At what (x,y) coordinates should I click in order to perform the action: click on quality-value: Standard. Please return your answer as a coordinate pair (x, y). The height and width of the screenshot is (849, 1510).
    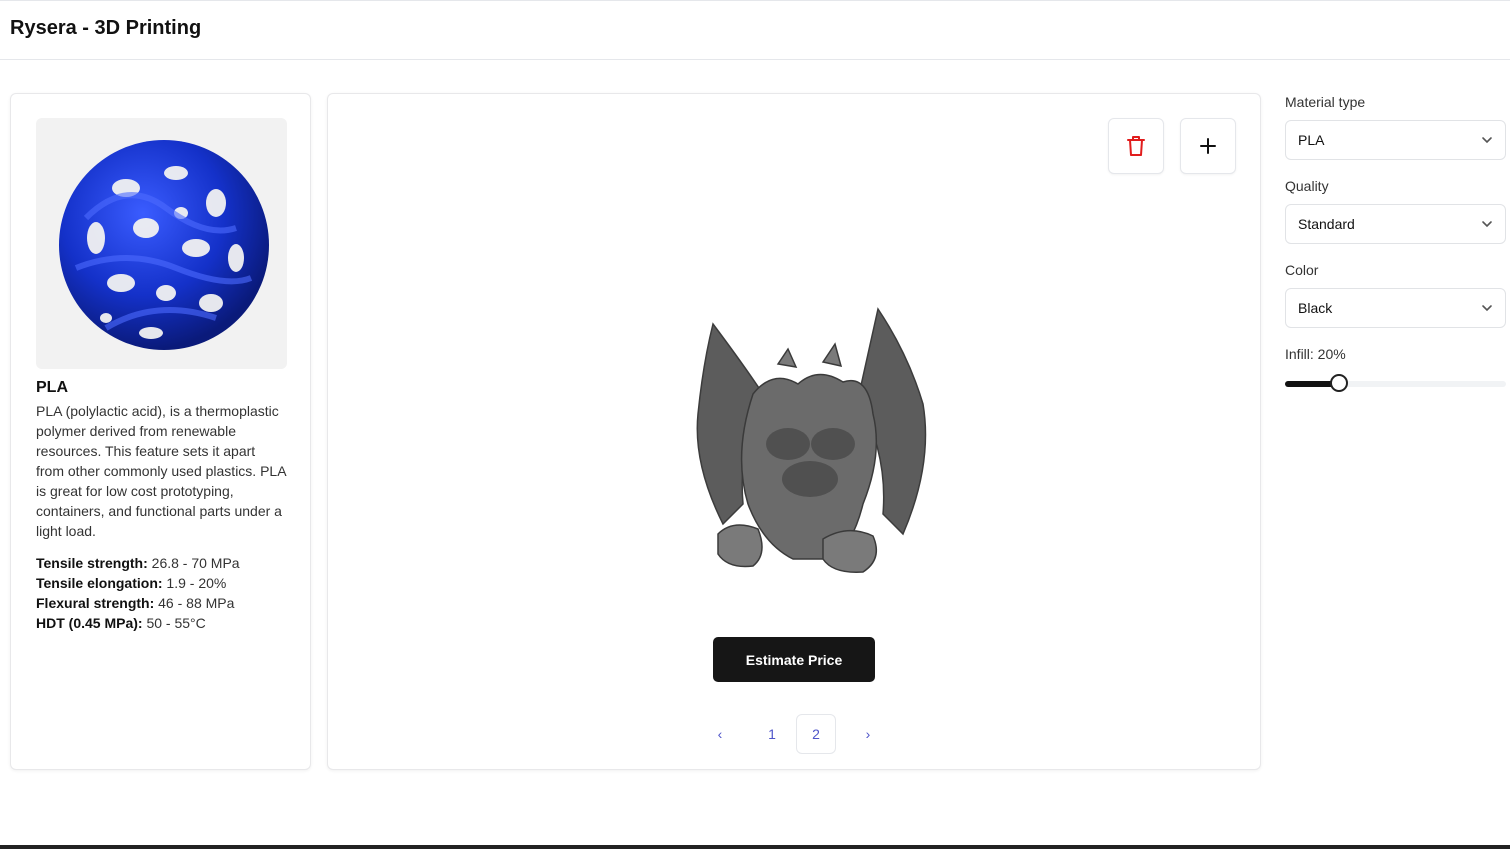
    Looking at the image, I should click on (1326, 224).